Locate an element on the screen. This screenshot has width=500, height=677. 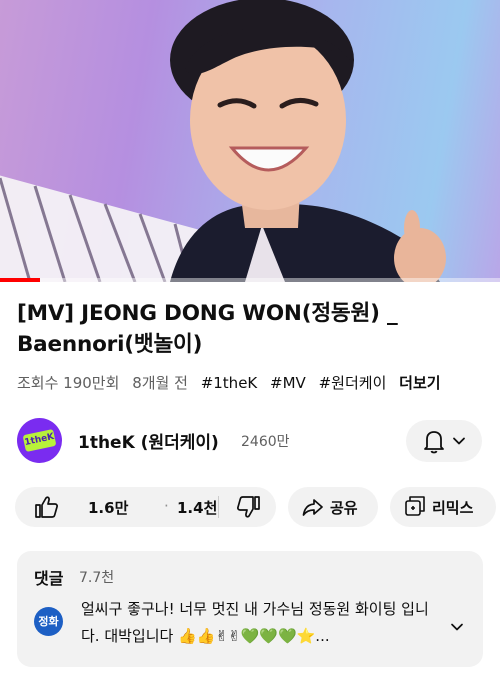
like-count: 1.6만 is located at coordinates (108, 507).